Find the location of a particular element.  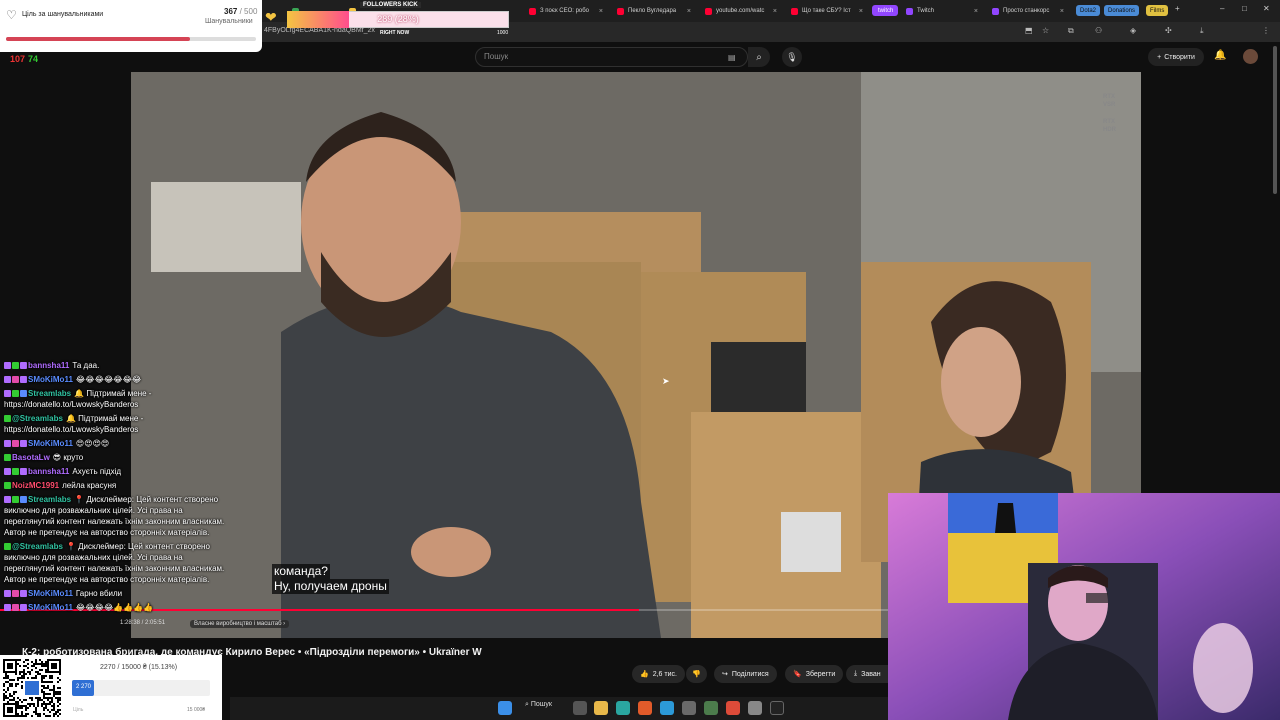

webcam-overlay is located at coordinates (1084, 606).